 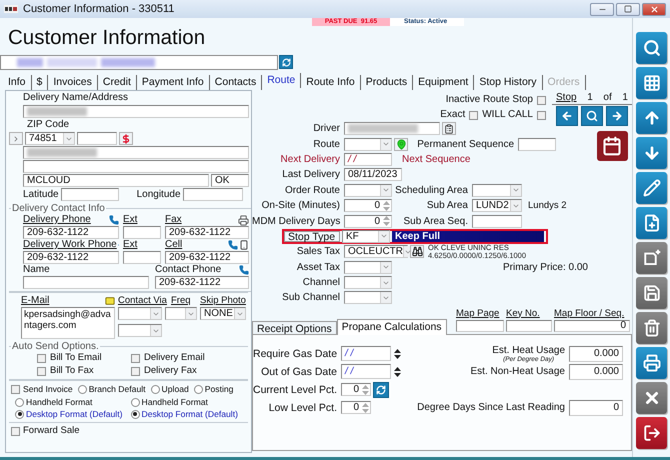 I want to click on tab: Propane Calculations, so click(x=391, y=326).